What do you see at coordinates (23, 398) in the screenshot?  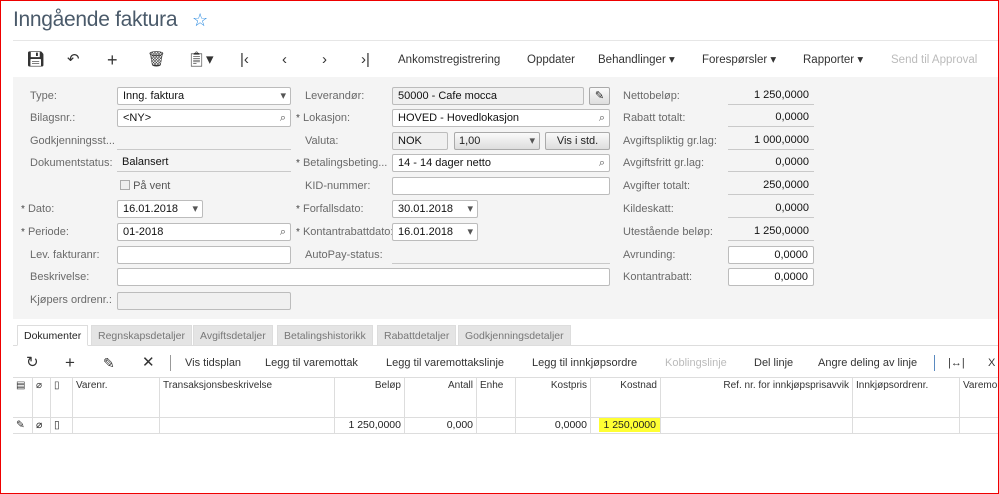 I see `grid-settings-icon: ▤` at bounding box center [23, 398].